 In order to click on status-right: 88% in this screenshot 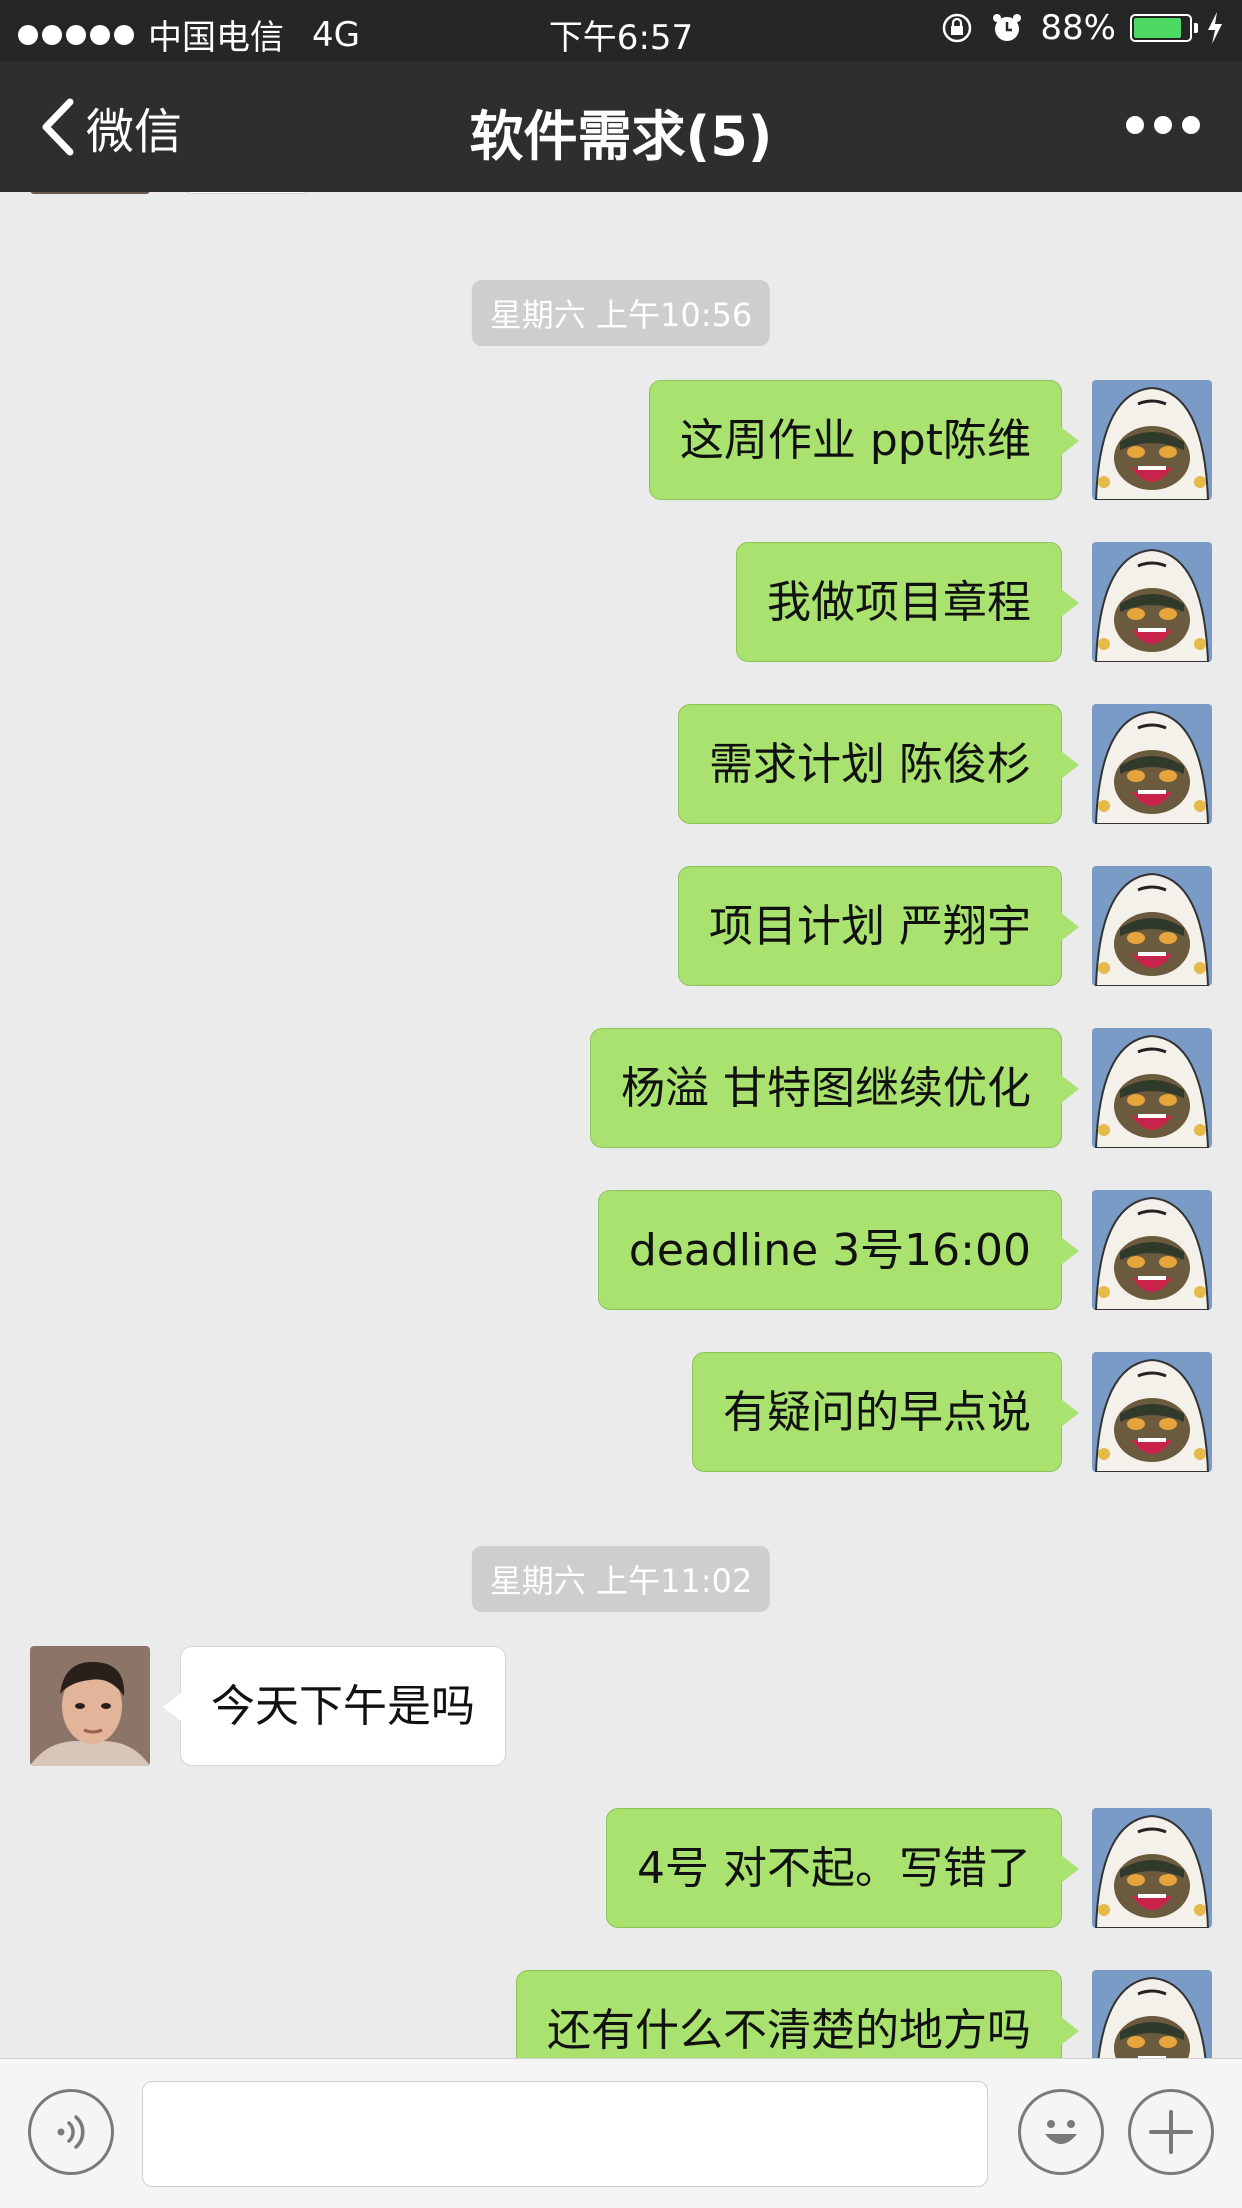, I will do `click(1082, 28)`.